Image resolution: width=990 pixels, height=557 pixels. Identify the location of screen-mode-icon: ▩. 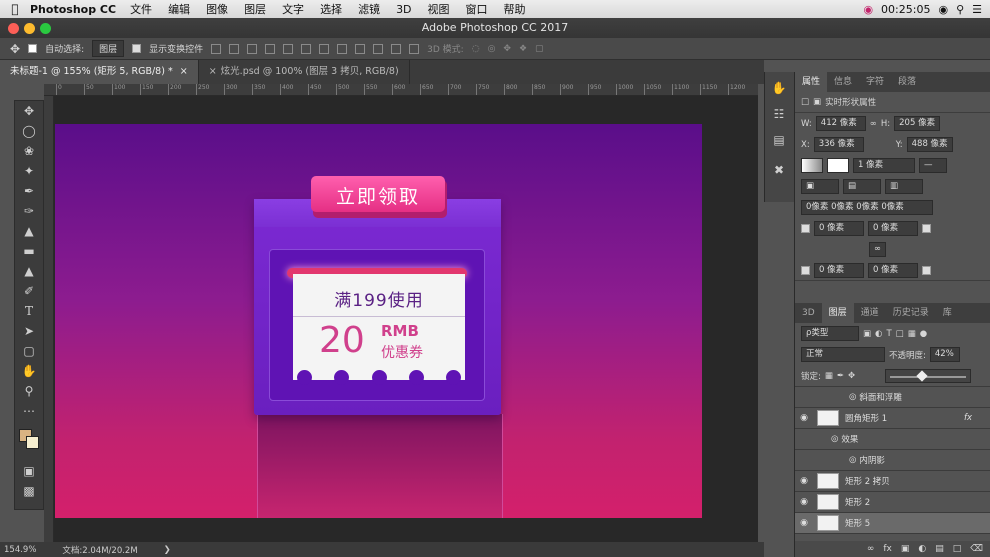
(29, 491).